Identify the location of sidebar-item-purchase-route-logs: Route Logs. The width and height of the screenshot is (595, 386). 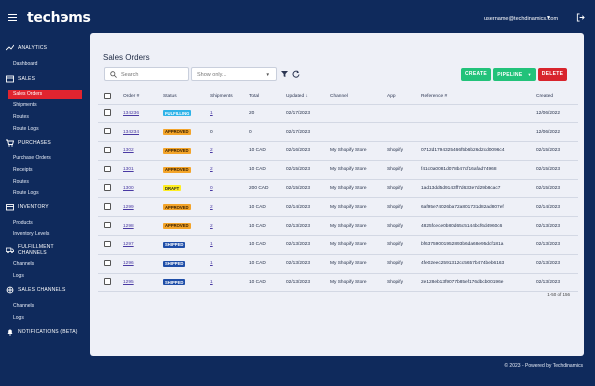
(26, 193).